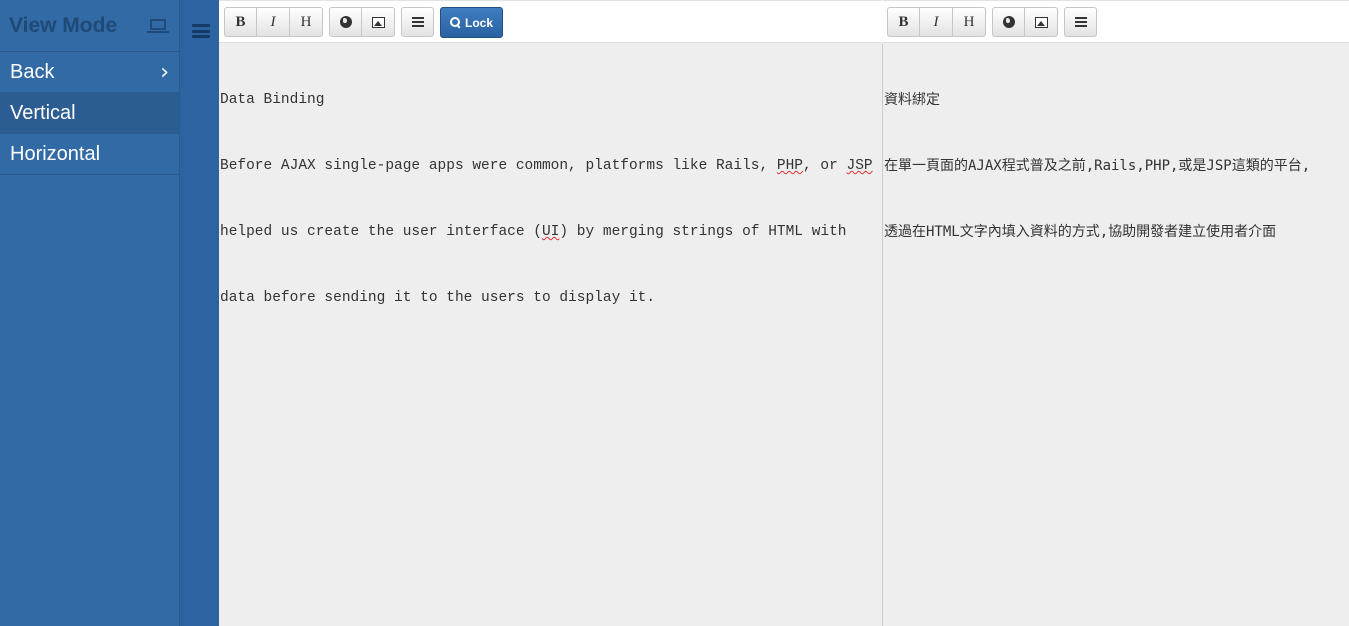  What do you see at coordinates (550, 232) in the screenshot?
I see `spellcheck-mark: UI` at bounding box center [550, 232].